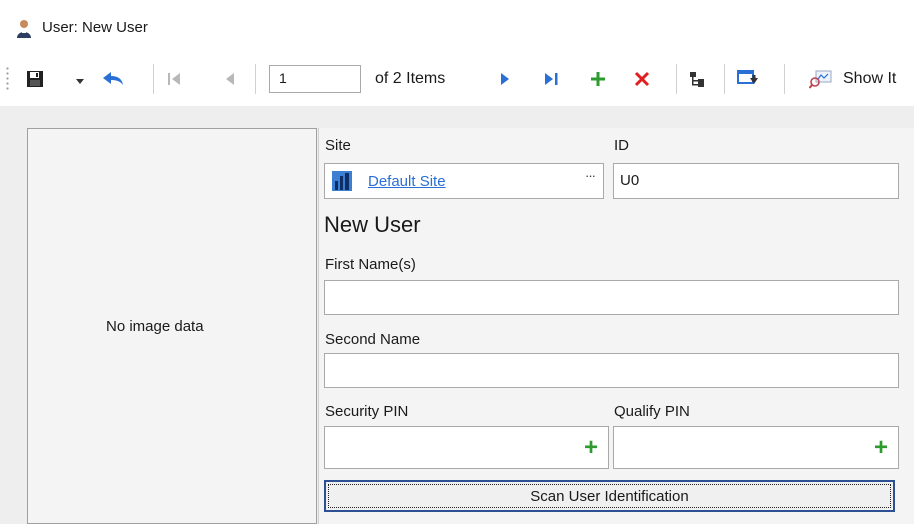 Image resolution: width=914 pixels, height=524 pixels. Describe the element at coordinates (611, 297) in the screenshot. I see `first-name-input` at that location.